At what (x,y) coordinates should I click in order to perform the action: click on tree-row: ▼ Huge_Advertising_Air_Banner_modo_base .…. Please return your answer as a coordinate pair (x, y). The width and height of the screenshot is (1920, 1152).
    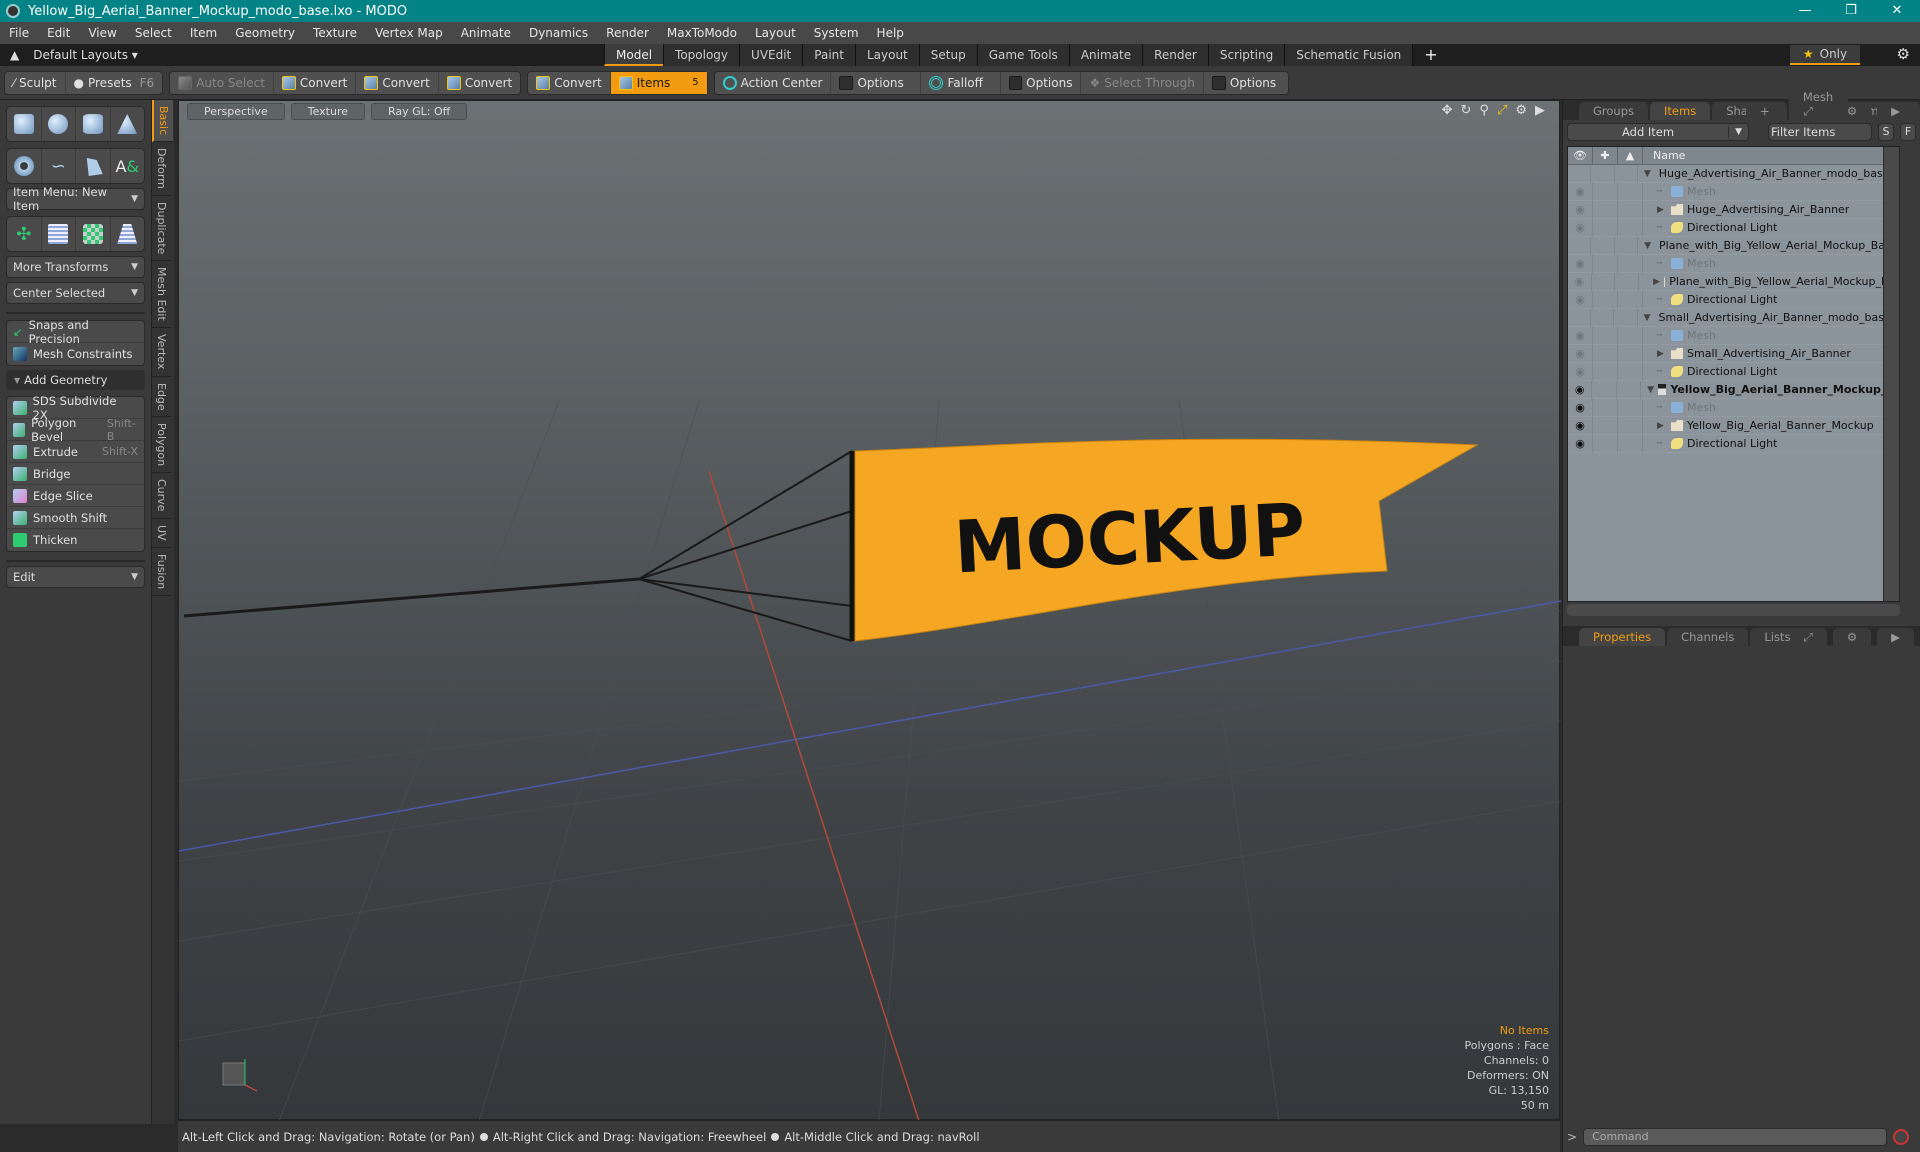
    Looking at the image, I should click on (1733, 173).